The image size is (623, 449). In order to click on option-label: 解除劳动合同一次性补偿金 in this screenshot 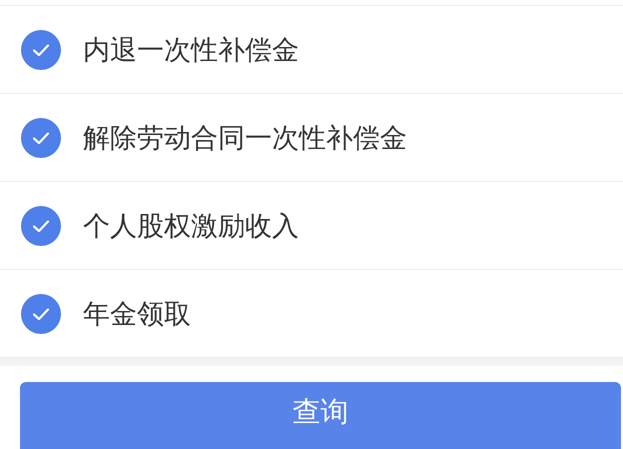, I will do `click(245, 139)`.